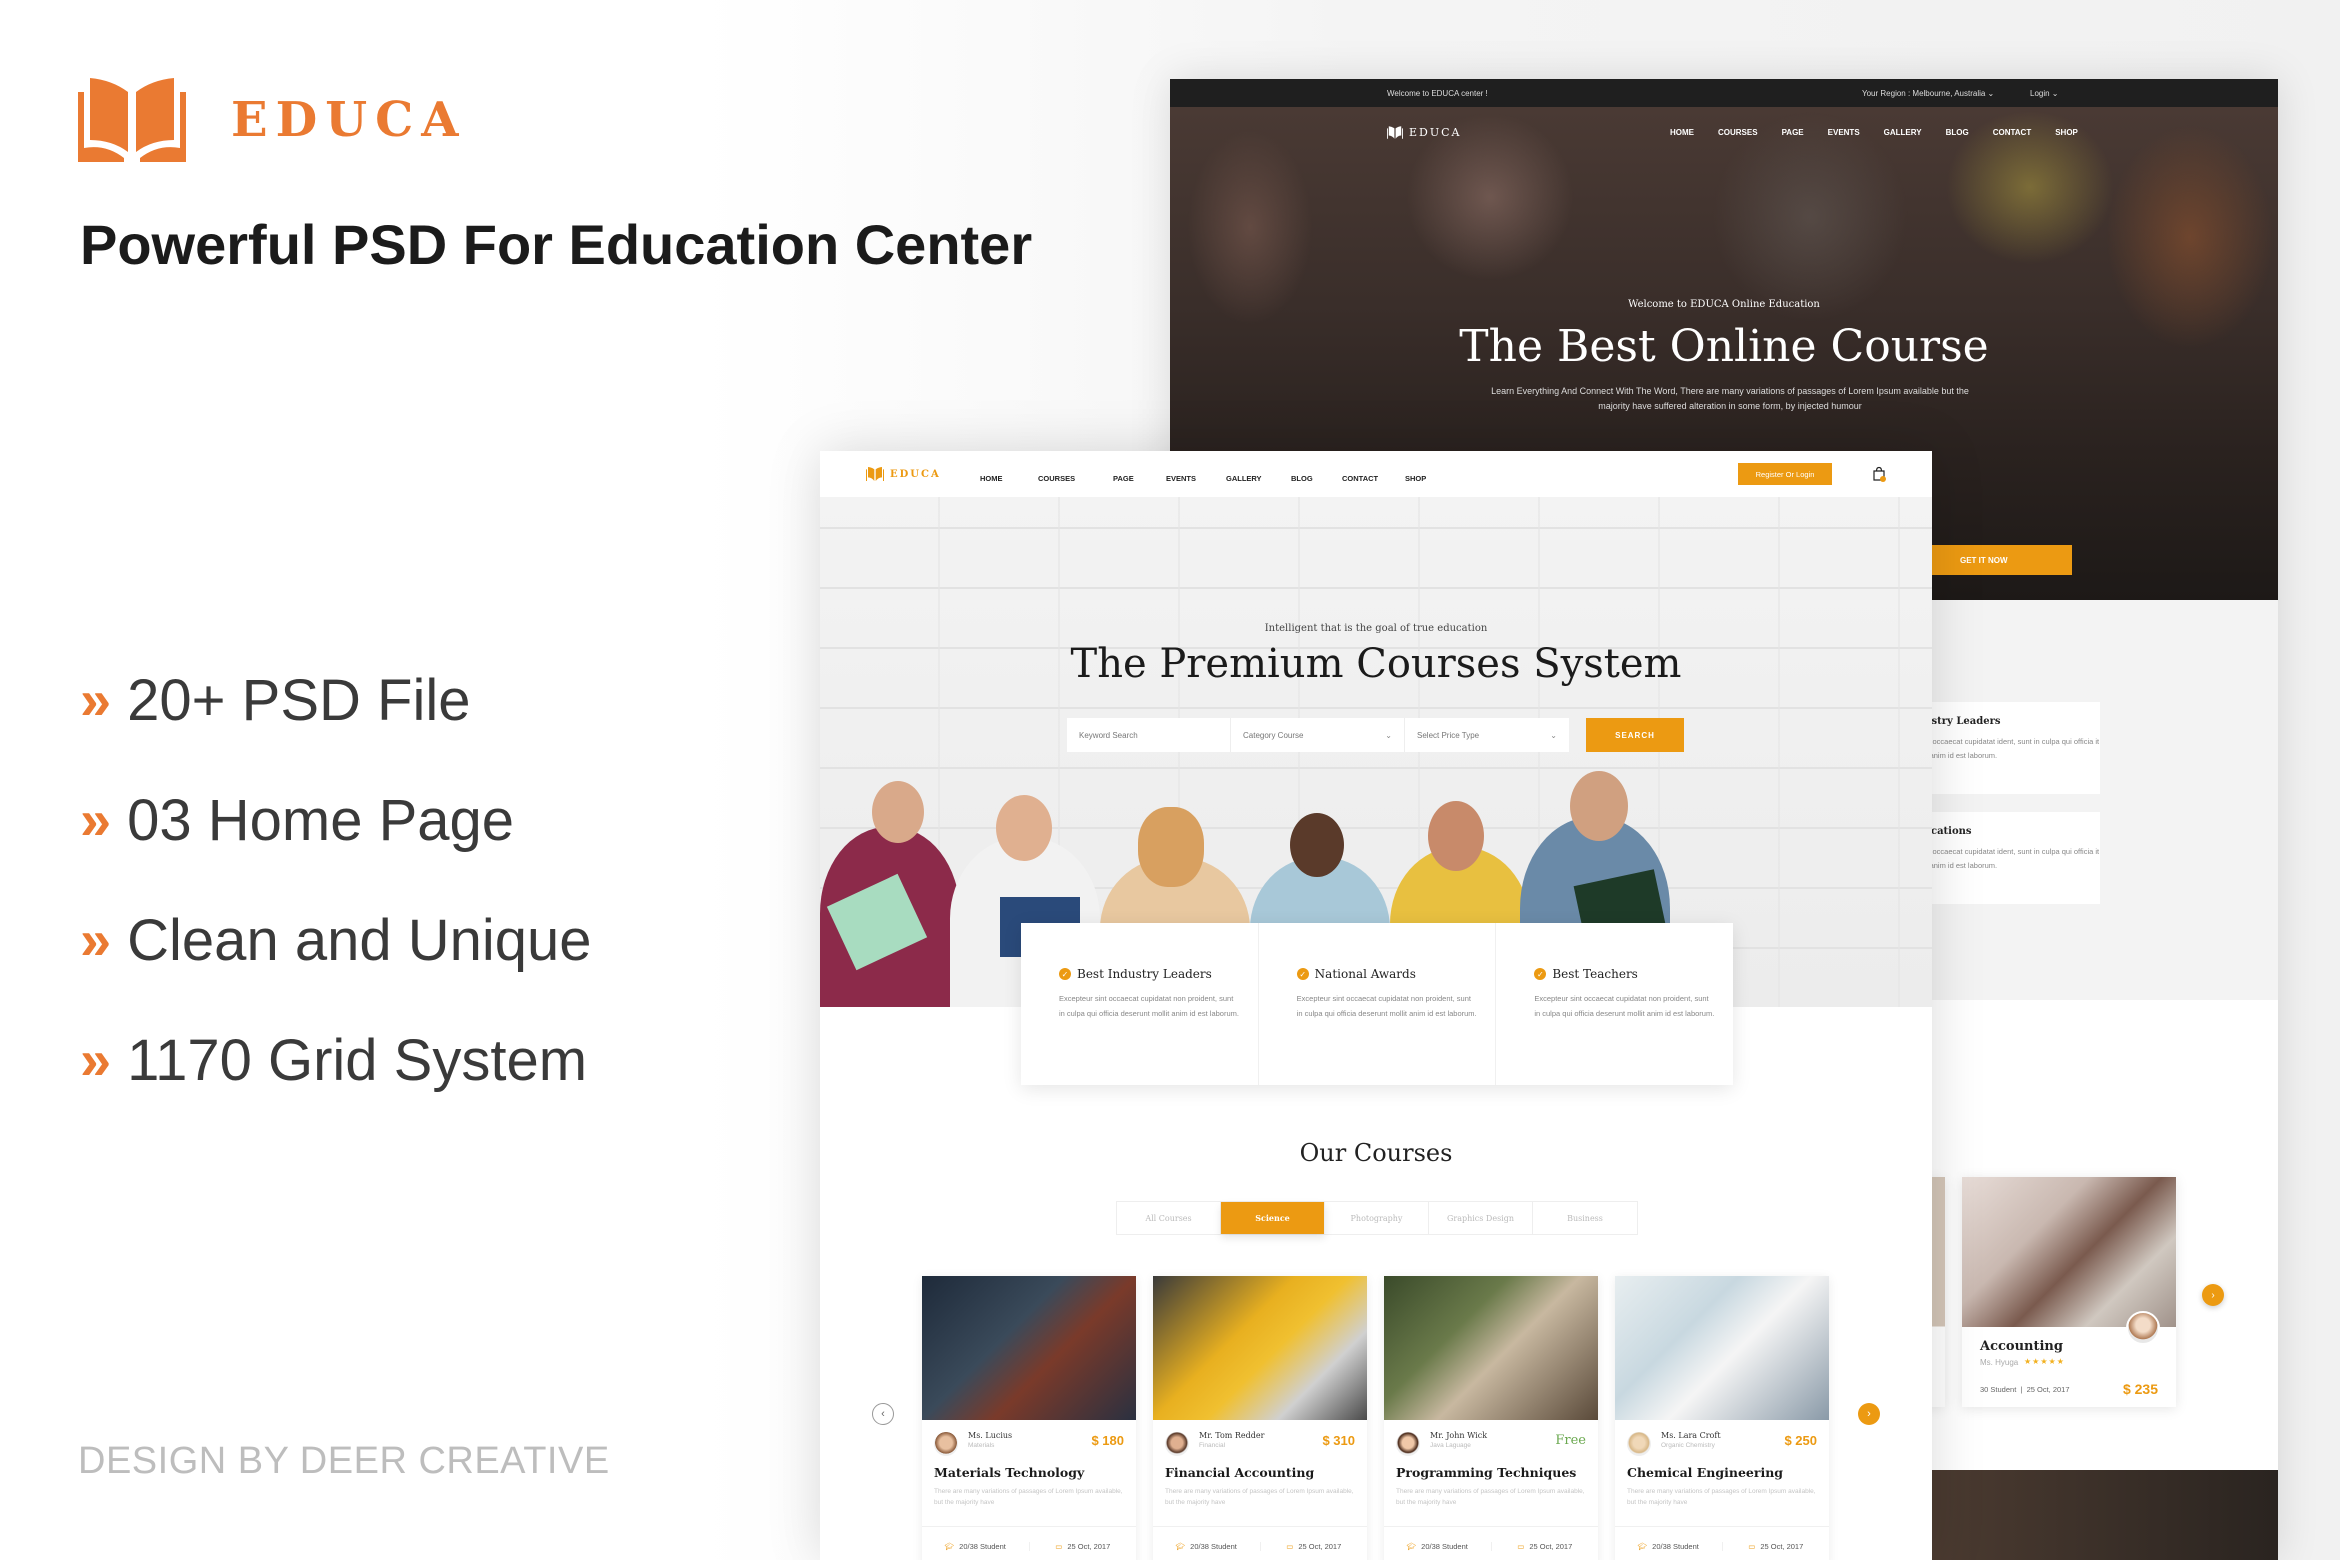  I want to click on tab-science: Science, so click(1273, 1218).